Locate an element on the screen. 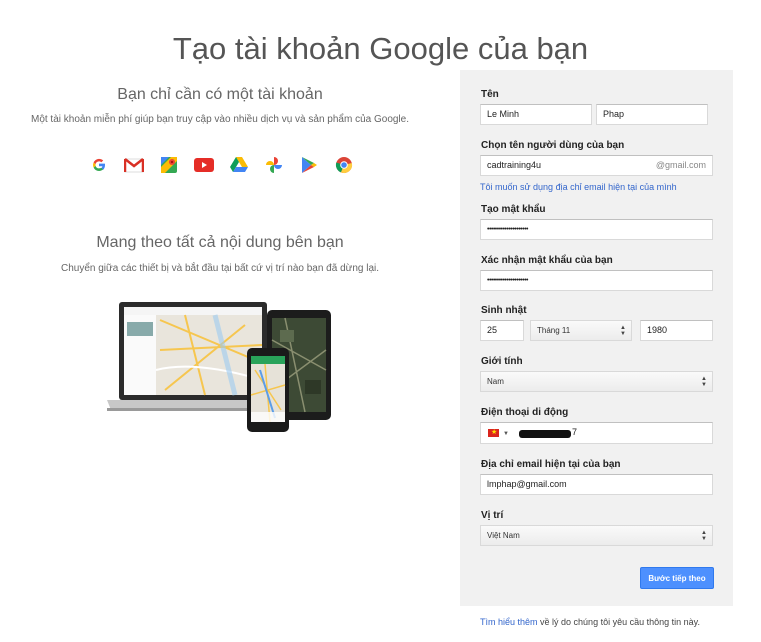  phone-number-tail: 7 is located at coordinates (575, 432).